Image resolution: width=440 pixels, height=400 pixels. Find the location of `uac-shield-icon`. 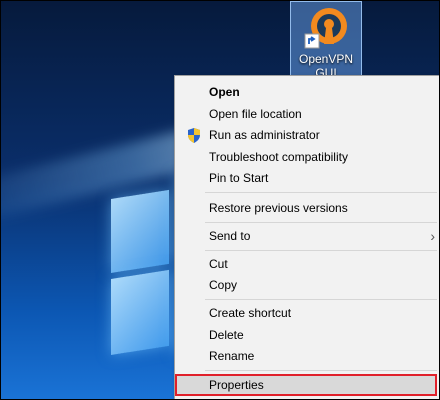

uac-shield-icon is located at coordinates (194, 135).